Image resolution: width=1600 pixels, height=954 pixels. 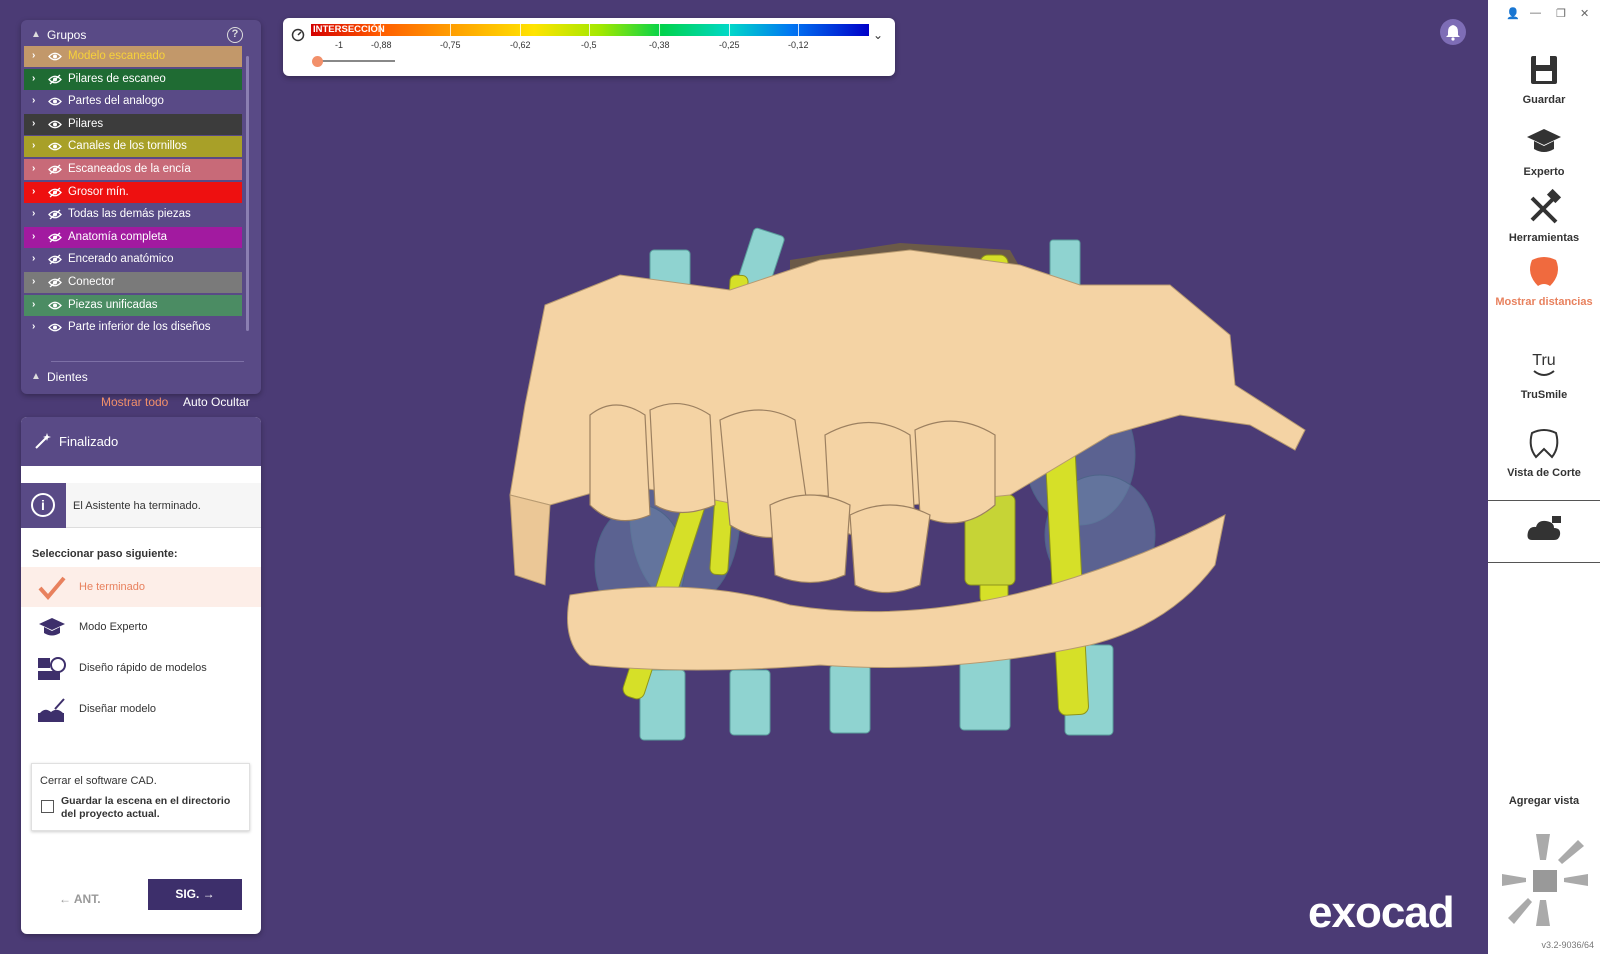 What do you see at coordinates (1513, 13) in the screenshot?
I see `user-icon: 👤` at bounding box center [1513, 13].